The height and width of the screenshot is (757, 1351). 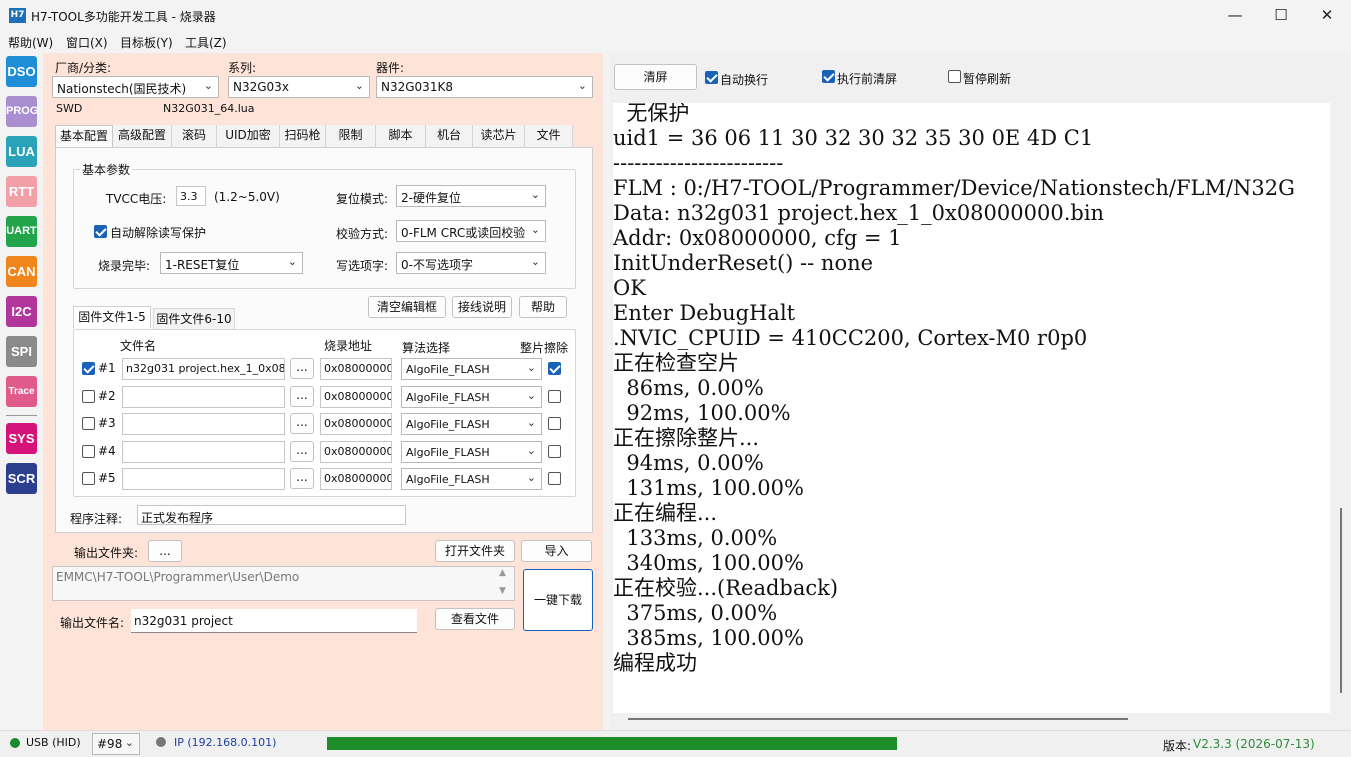 What do you see at coordinates (471, 196) in the screenshot?
I see `reset-mode-select: 2-硬件复位 ⌄` at bounding box center [471, 196].